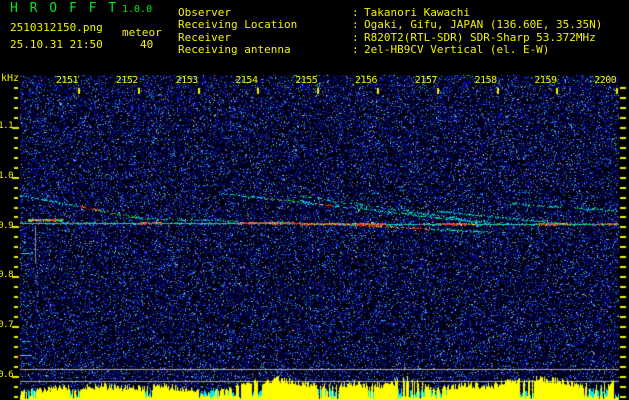  I want to click on x-axis-tick-label: 2156, so click(366, 80).